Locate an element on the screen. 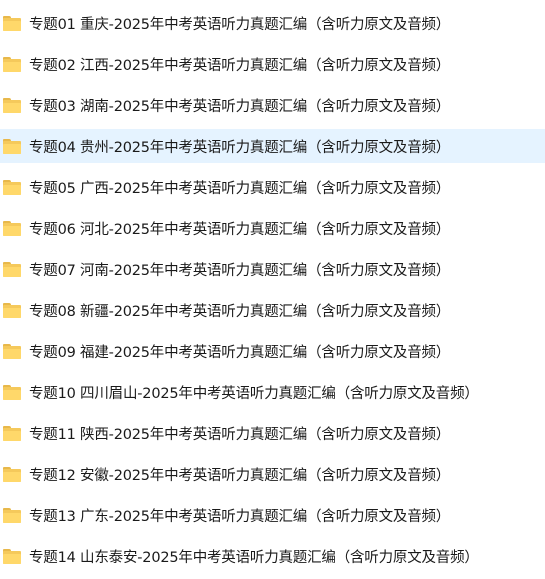 The height and width of the screenshot is (579, 545). folder-item: 专题06 河北-2025年中考英语听力真题汇编（含听力原文及音频） is located at coordinates (272, 228).